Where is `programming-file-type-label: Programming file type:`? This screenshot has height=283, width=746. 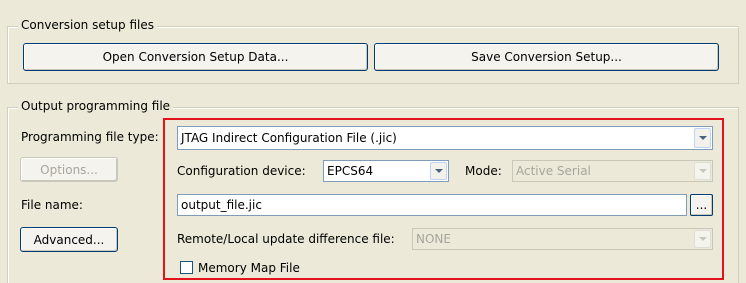
programming-file-type-label: Programming file type: is located at coordinates (90, 137).